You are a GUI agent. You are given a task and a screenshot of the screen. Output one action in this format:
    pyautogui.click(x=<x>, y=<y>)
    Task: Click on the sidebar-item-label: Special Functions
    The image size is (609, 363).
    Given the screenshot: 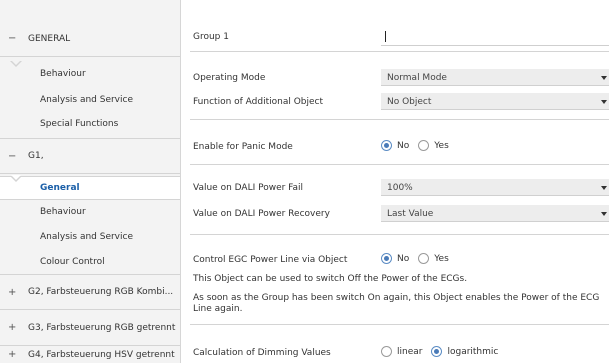 What is the action you would take?
    pyautogui.click(x=79, y=124)
    